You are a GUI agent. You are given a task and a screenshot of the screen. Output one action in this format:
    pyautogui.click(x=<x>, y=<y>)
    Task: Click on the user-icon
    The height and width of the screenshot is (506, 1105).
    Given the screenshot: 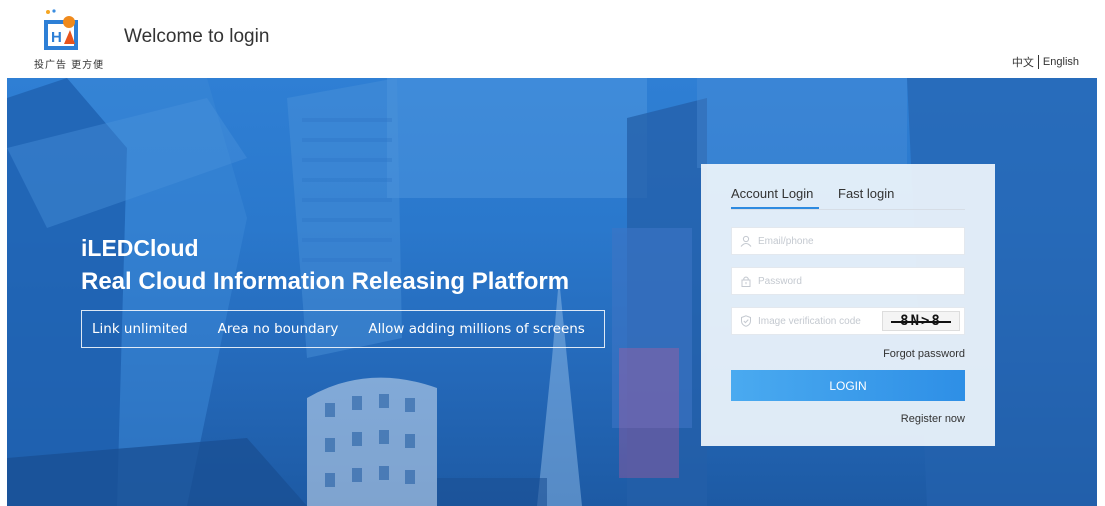 What is the action you would take?
    pyautogui.click(x=746, y=241)
    